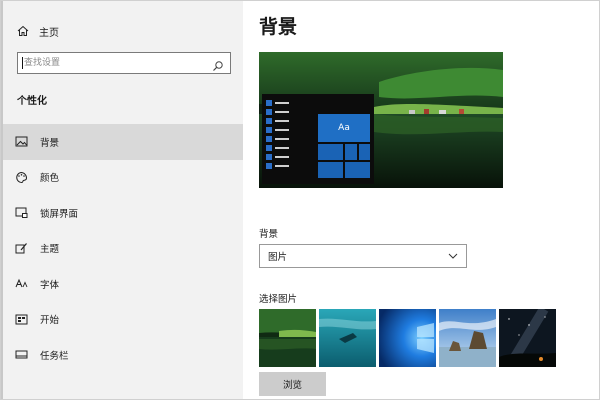  Describe the element at coordinates (49, 33) in the screenshot. I see `home-label: 主页` at that location.